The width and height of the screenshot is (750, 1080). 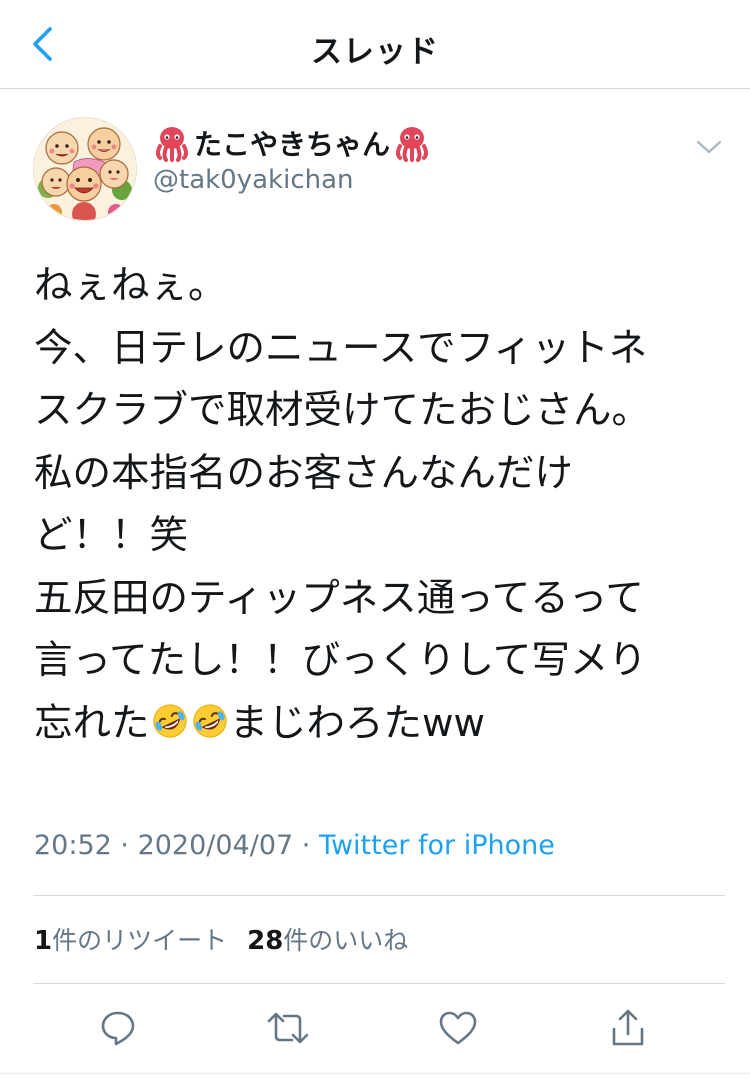 I want to click on tweet-actions, so click(x=375, y=1042).